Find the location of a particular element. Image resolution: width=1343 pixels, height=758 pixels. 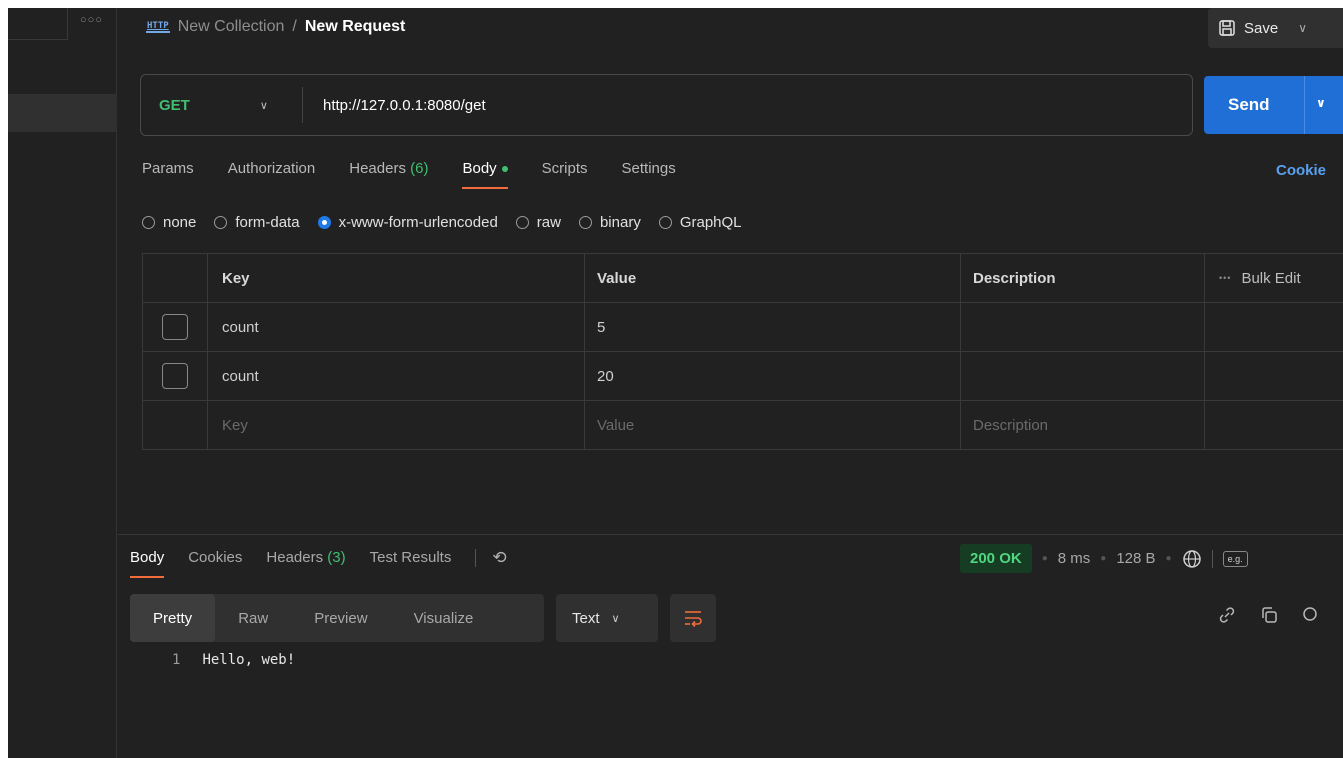

copy-icon is located at coordinates (1269, 615).